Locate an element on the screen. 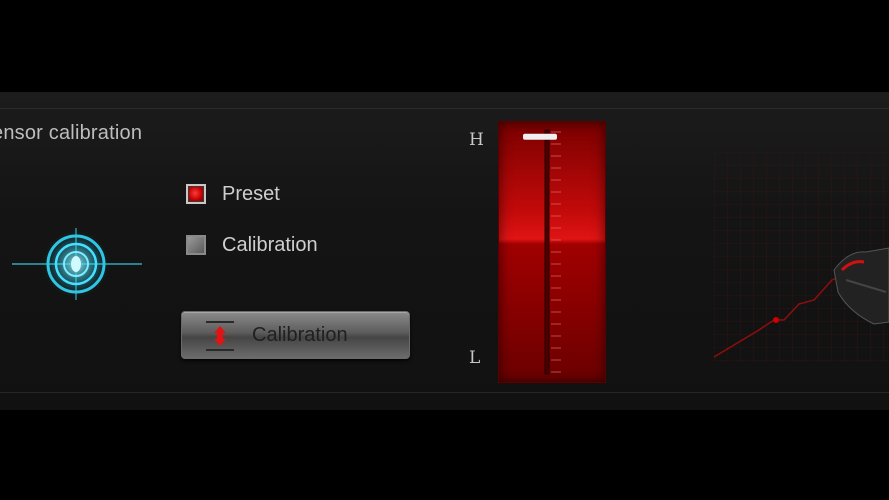 The width and height of the screenshot is (889, 500). panel-title: ensor calibration is located at coordinates (71, 133).